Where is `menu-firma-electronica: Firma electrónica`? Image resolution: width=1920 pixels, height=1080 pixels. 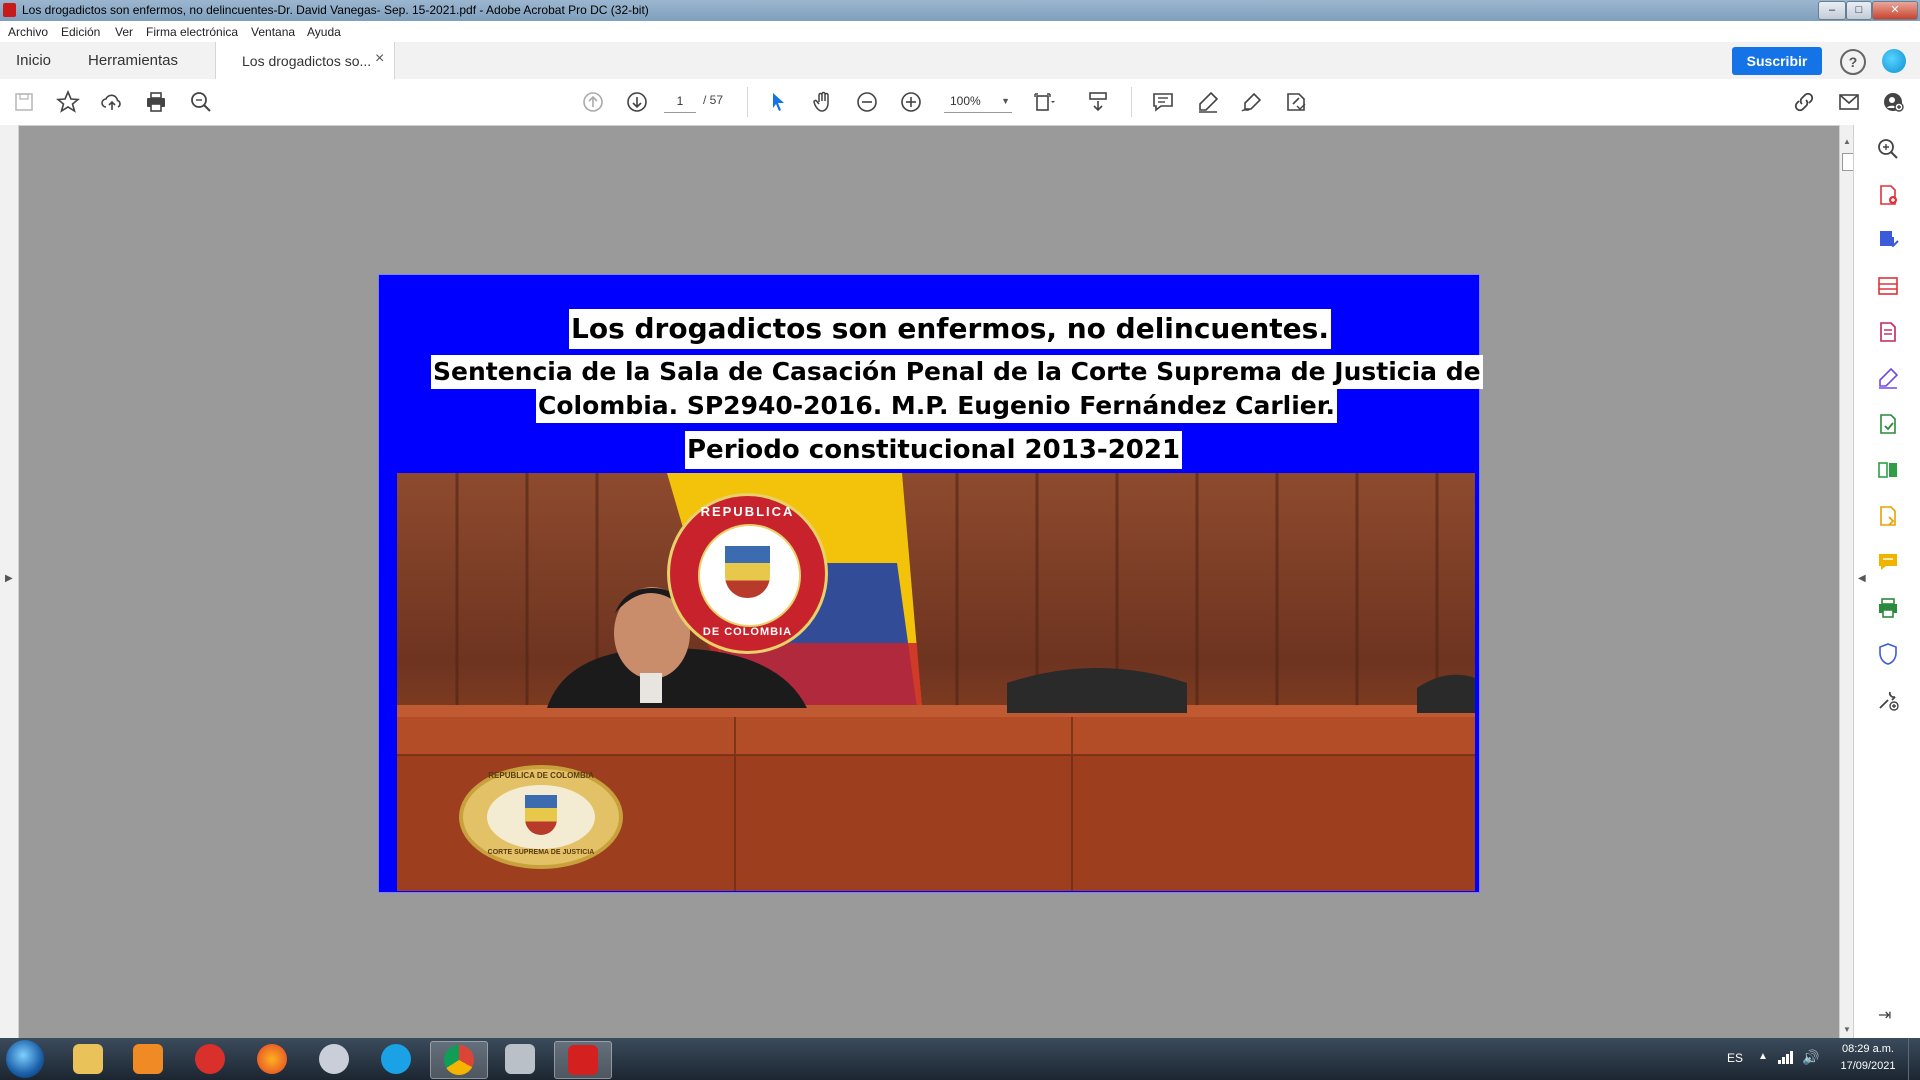 menu-firma-electronica: Firma electrónica is located at coordinates (192, 32).